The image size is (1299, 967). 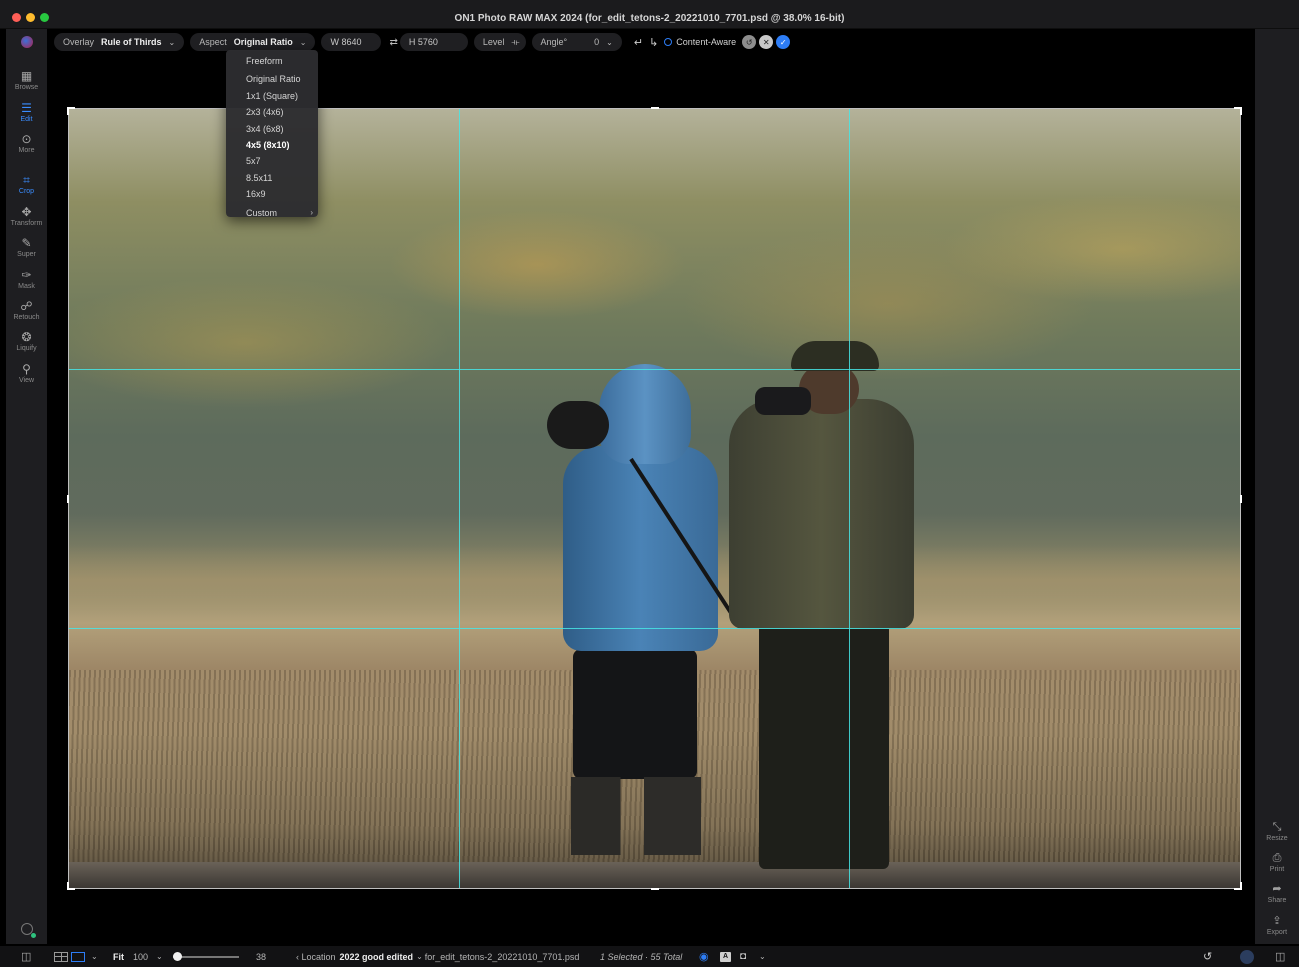 What do you see at coordinates (1207, 956) in the screenshot?
I see `undo-icon: ↺` at bounding box center [1207, 956].